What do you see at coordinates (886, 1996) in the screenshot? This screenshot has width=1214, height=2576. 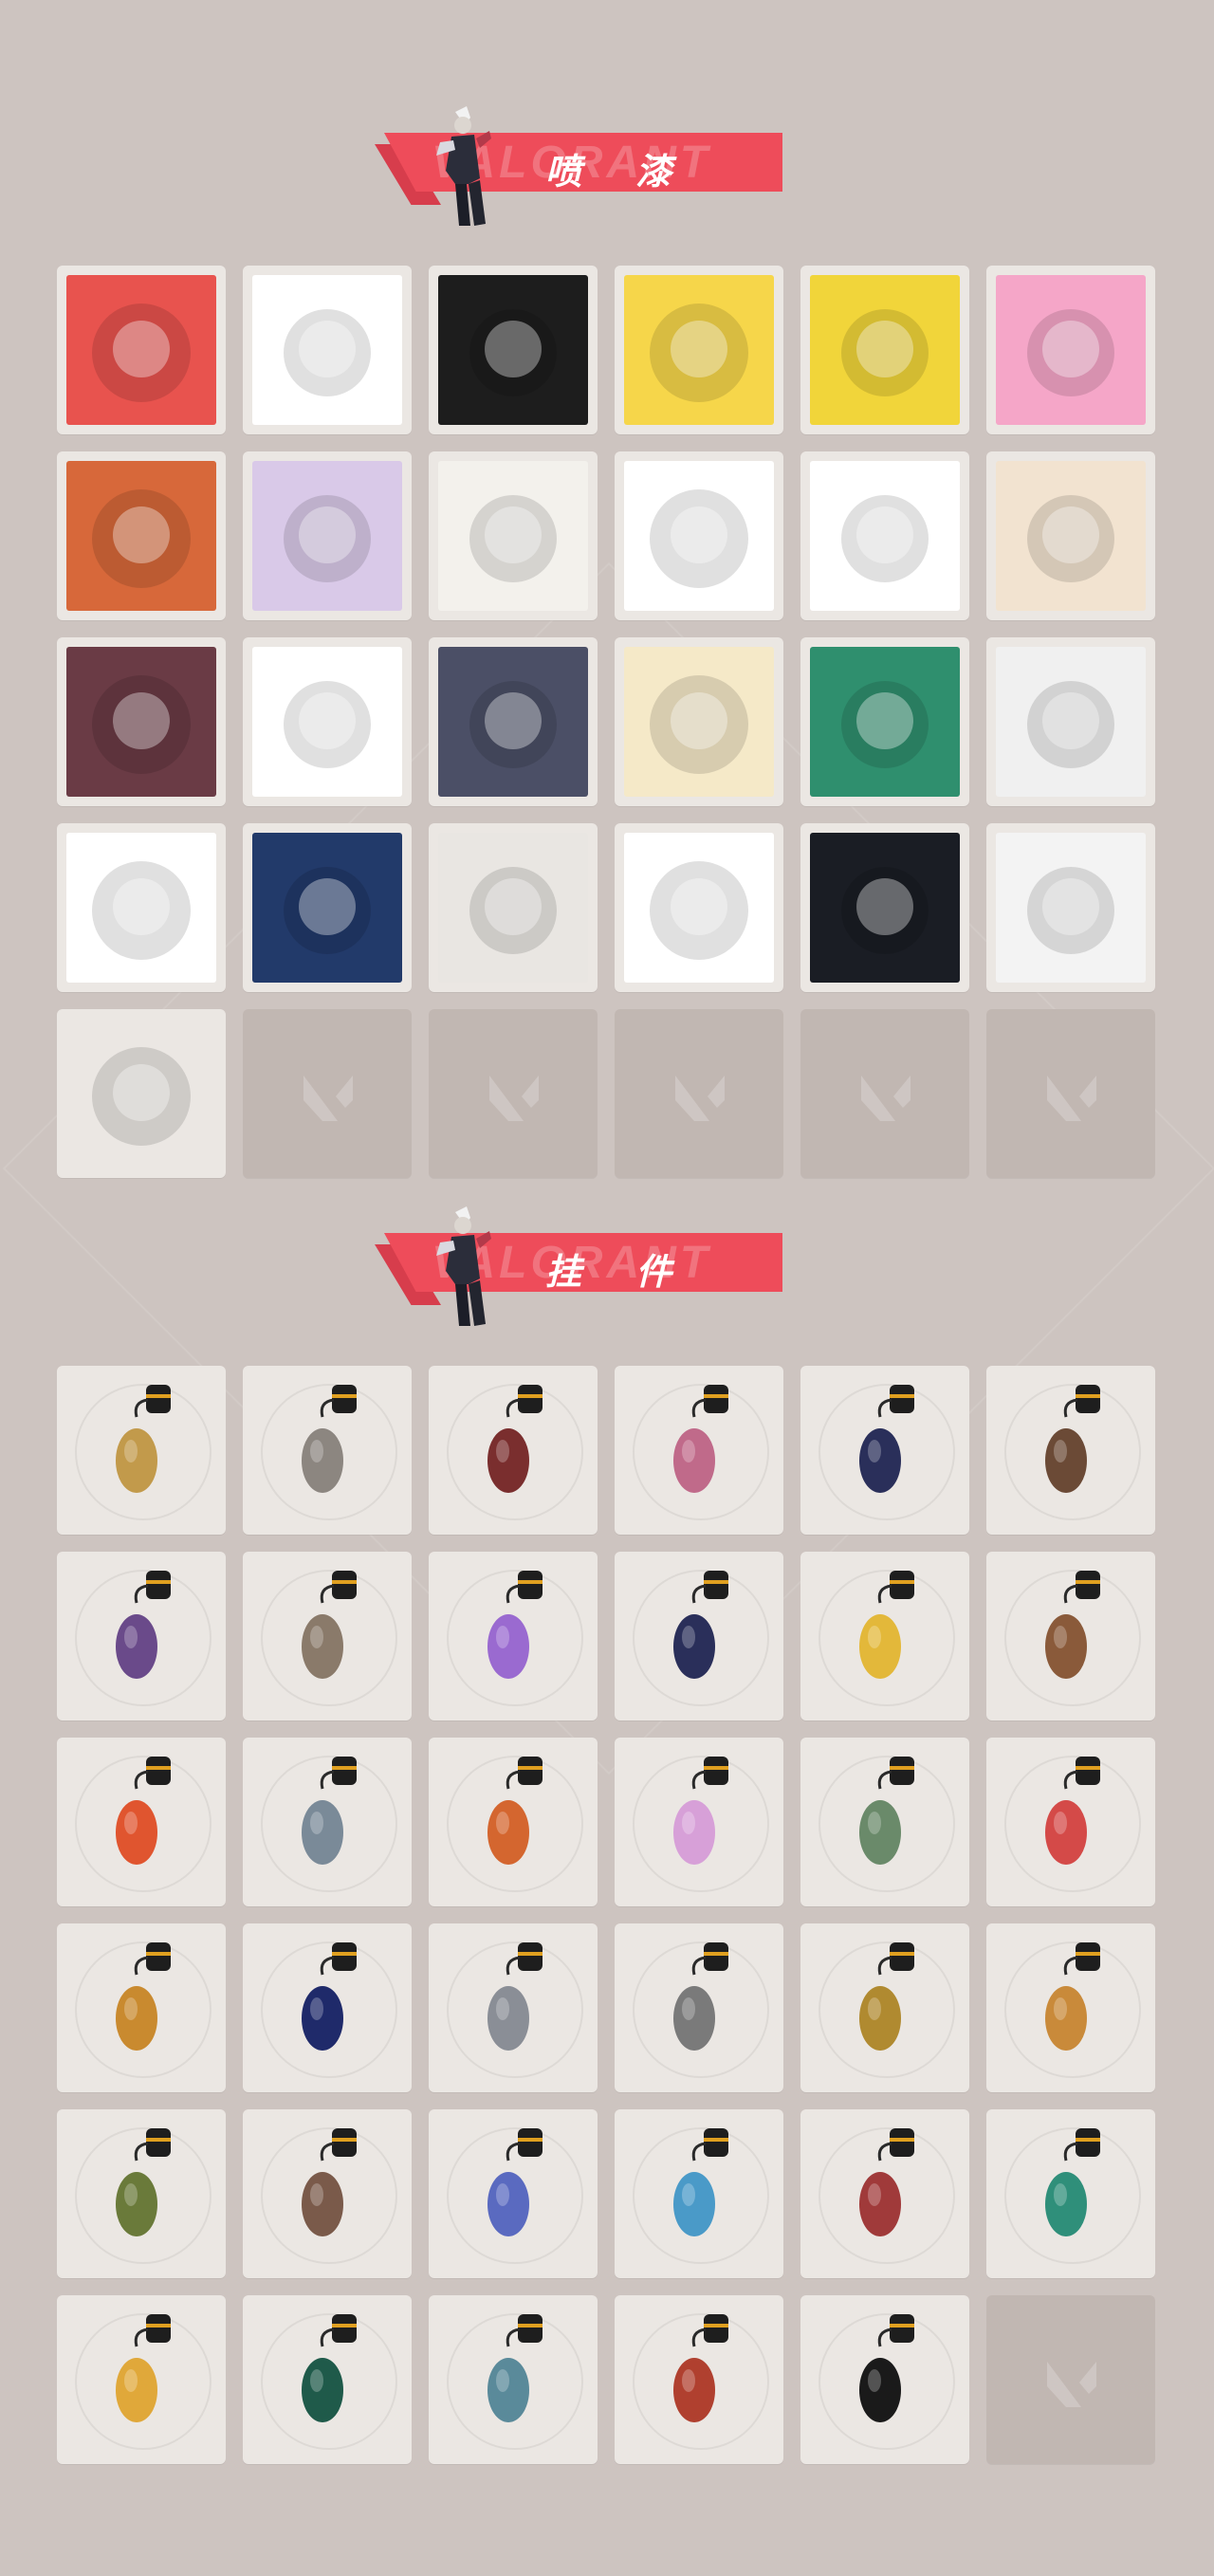 I see `golden-mech-charm` at bounding box center [886, 1996].